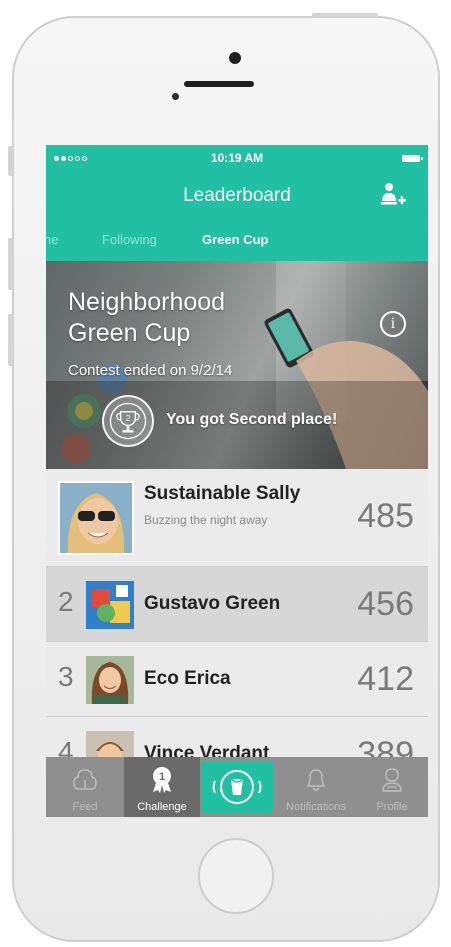  What do you see at coordinates (219, 84) in the screenshot?
I see `earpiece-speaker` at bounding box center [219, 84].